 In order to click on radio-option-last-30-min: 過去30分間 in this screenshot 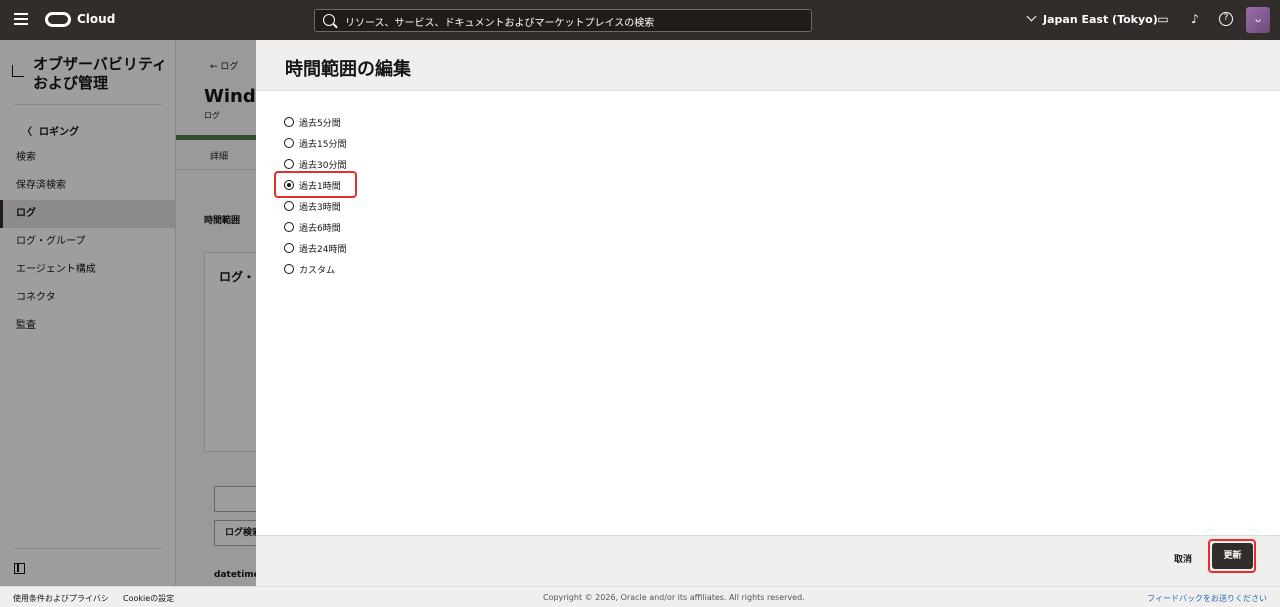, I will do `click(315, 164)`.